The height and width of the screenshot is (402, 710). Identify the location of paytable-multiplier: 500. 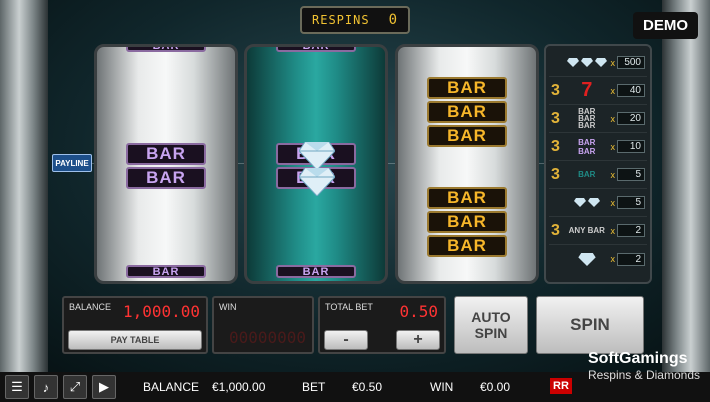
(631, 62).